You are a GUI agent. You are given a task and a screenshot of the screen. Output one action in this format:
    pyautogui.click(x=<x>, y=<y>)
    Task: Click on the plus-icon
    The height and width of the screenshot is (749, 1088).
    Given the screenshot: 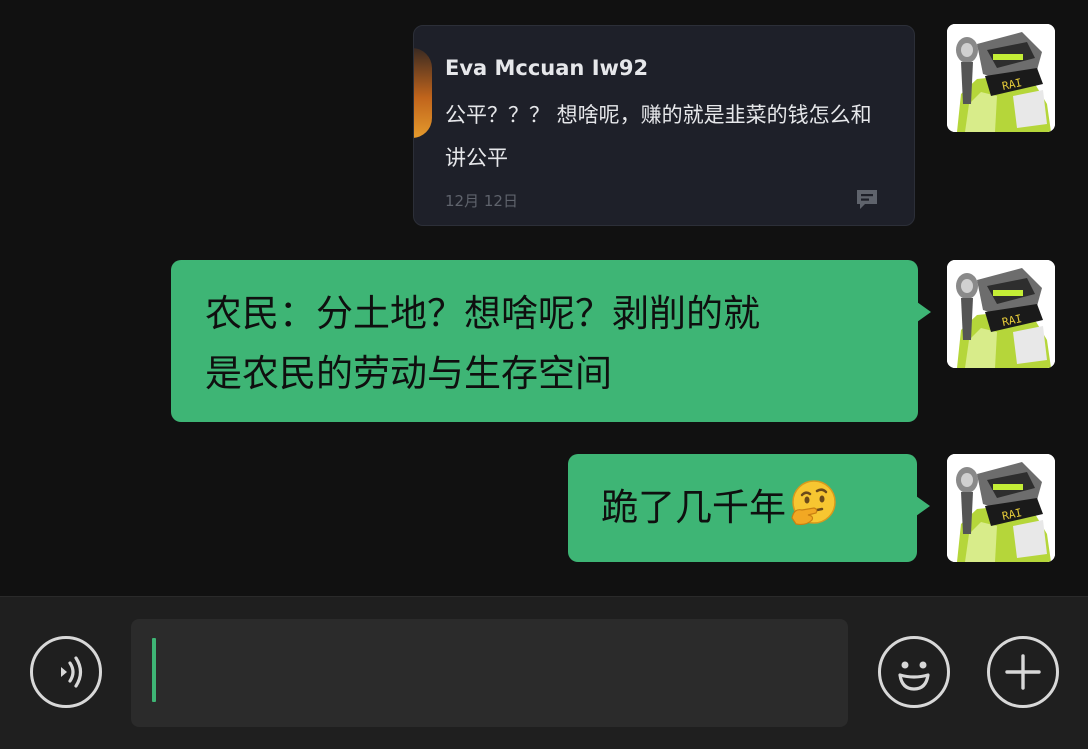 What is the action you would take?
    pyautogui.click(x=1023, y=672)
    